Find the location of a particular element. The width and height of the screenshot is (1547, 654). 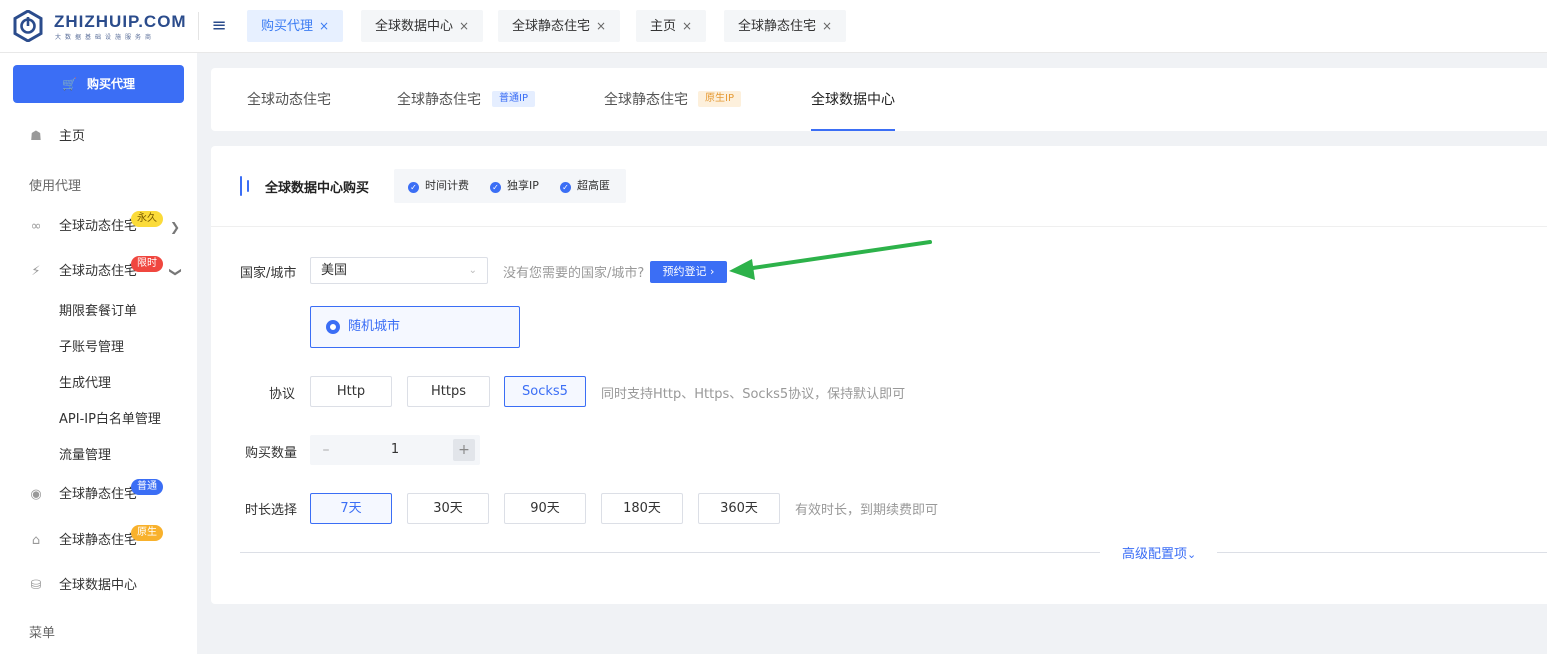

brand-tagline: 大数据基础设施服务商 is located at coordinates (105, 37).